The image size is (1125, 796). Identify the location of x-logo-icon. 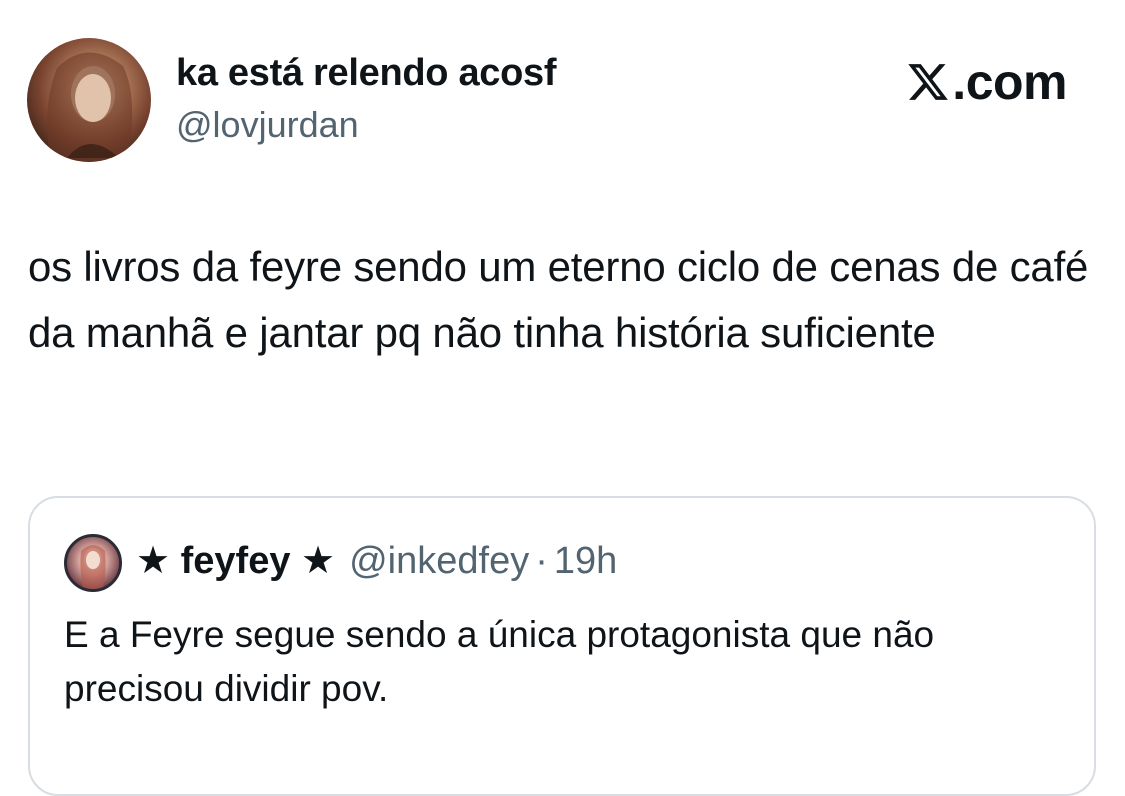
(928, 82).